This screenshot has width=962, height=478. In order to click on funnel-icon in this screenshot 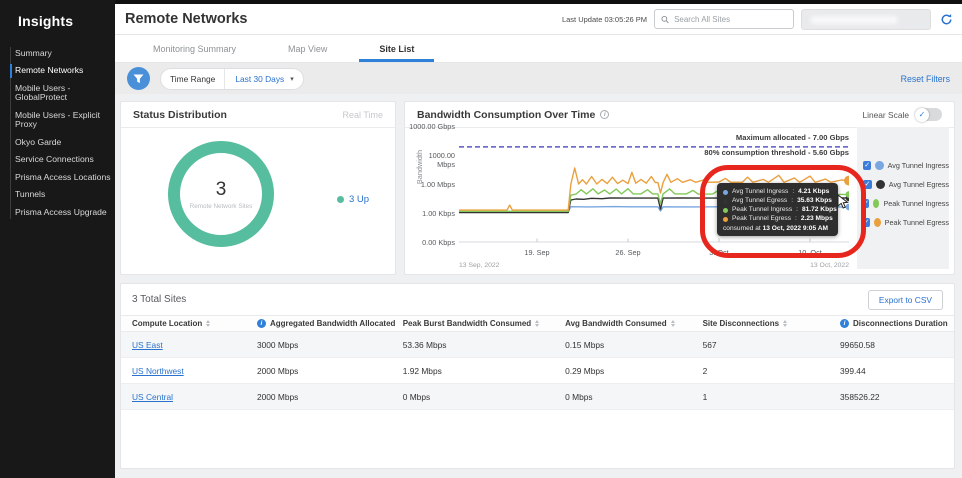, I will do `click(138, 78)`.